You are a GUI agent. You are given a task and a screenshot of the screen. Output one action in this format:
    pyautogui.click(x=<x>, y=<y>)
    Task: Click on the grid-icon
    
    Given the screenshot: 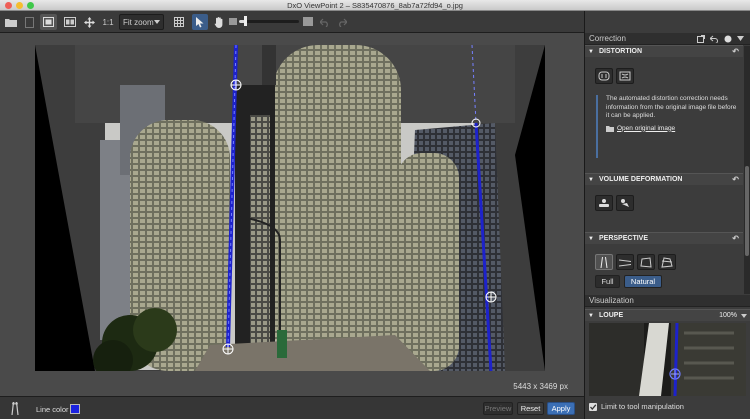 What is the action you would take?
    pyautogui.click(x=179, y=22)
    